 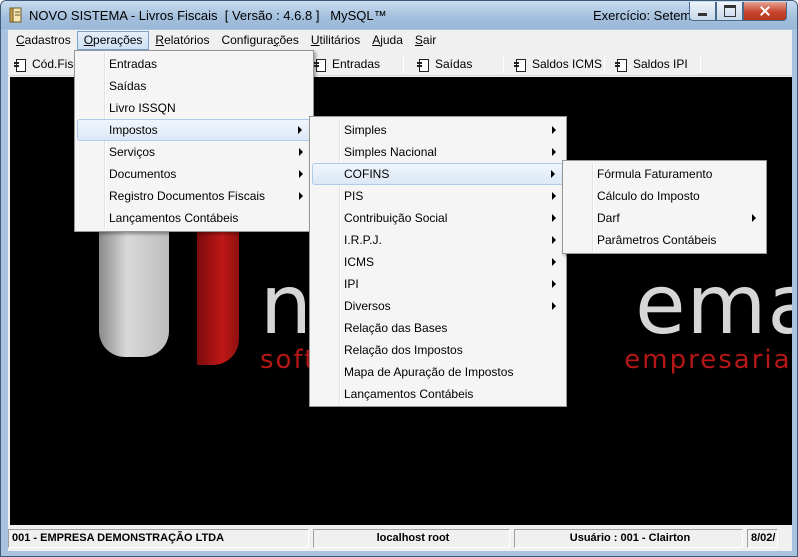 I want to click on menu-item-diversos: Diversos, so click(x=438, y=306).